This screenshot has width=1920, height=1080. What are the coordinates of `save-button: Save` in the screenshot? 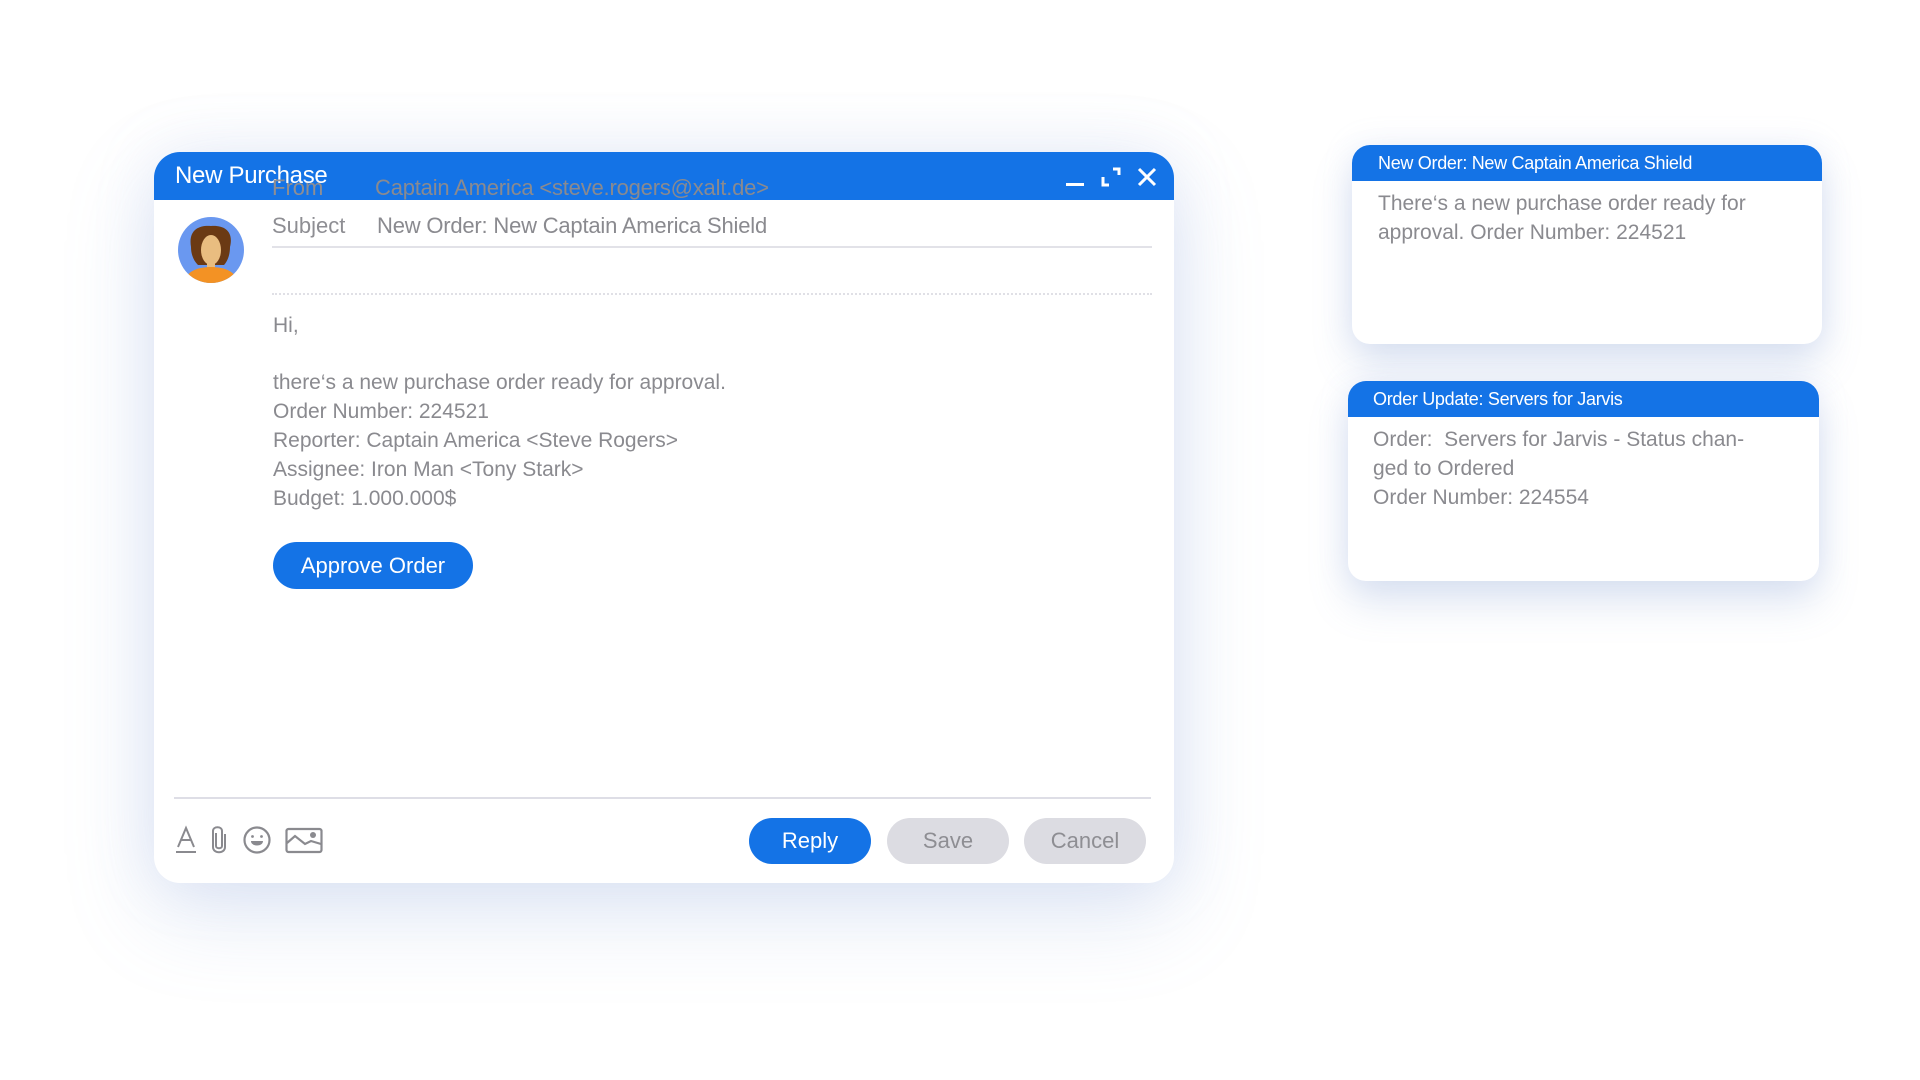 It's located at (948, 841).